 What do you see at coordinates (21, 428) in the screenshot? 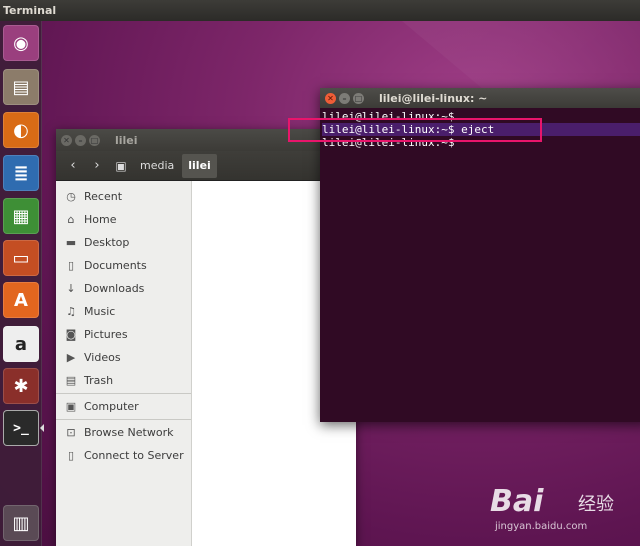
I see `terminal-icon: >_` at bounding box center [21, 428].